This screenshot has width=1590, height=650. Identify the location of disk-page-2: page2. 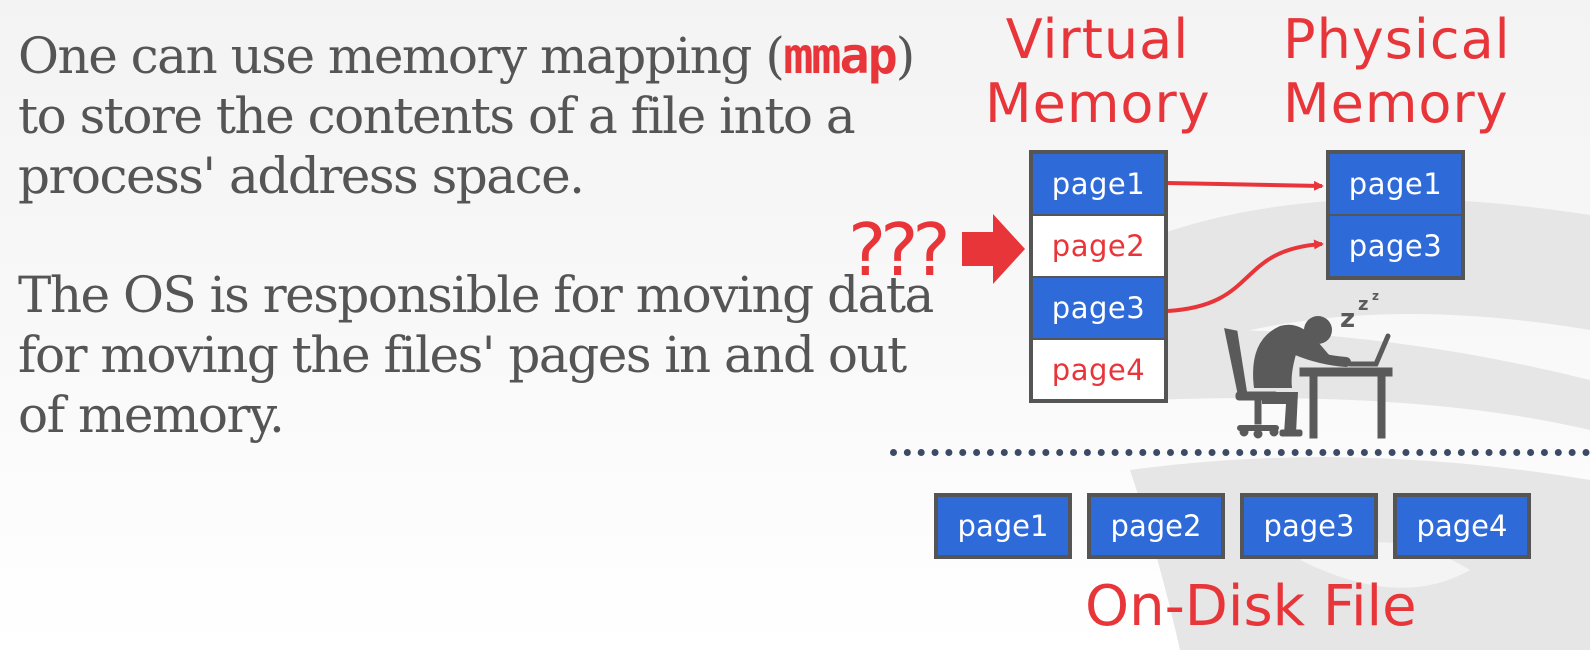
(1156, 526).